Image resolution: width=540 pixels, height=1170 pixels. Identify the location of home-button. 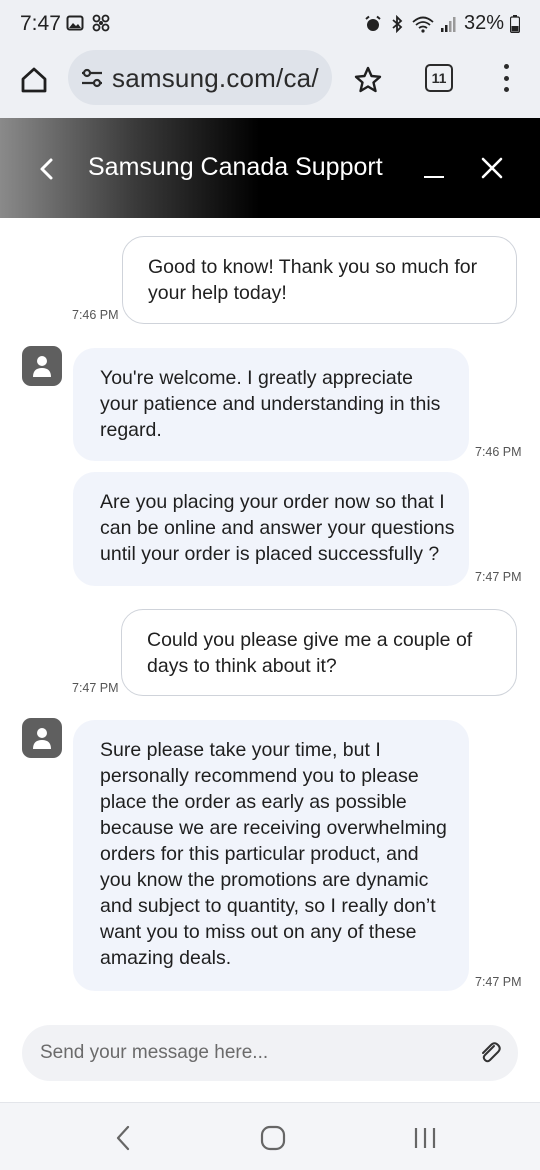
(34, 80).